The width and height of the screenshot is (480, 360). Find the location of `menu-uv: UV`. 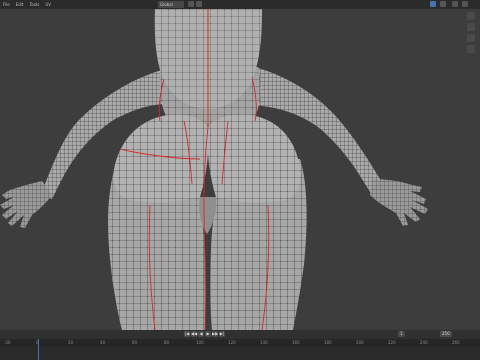

menu-uv: UV is located at coordinates (48, 4).